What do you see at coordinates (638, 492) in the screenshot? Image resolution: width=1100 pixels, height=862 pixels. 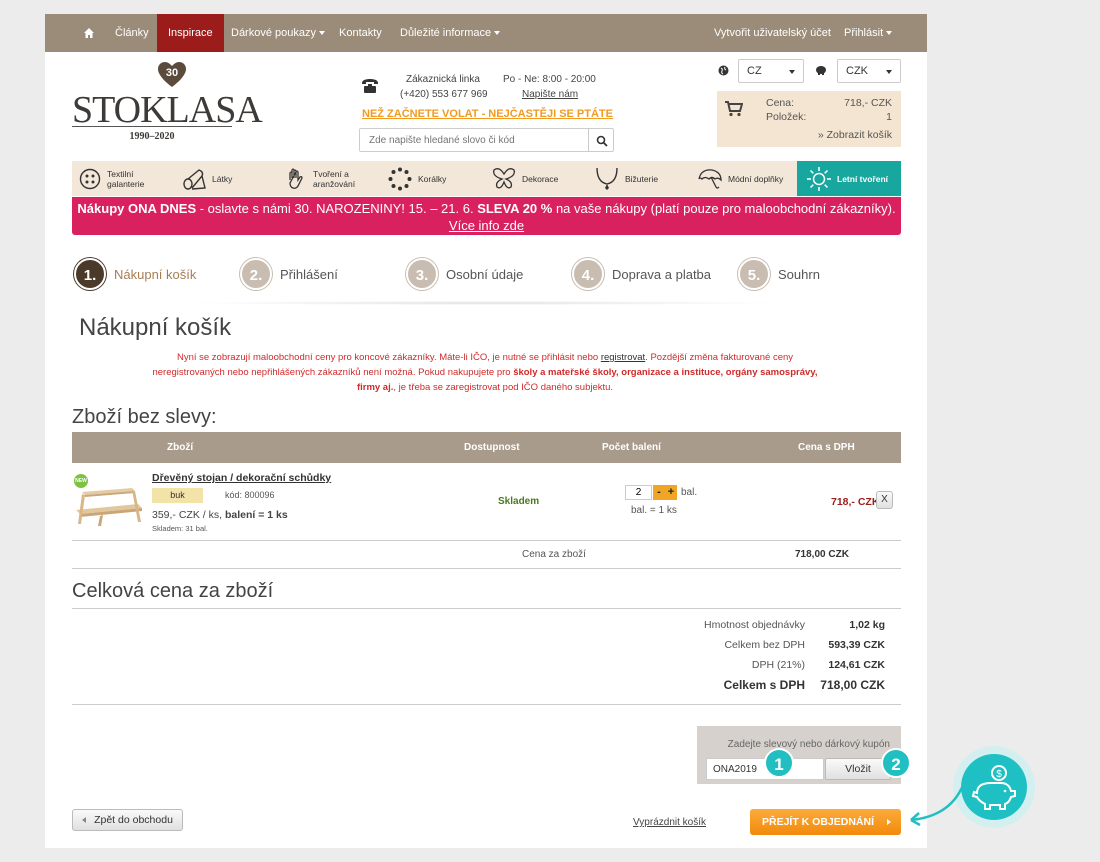 I see `quantity-input` at bounding box center [638, 492].